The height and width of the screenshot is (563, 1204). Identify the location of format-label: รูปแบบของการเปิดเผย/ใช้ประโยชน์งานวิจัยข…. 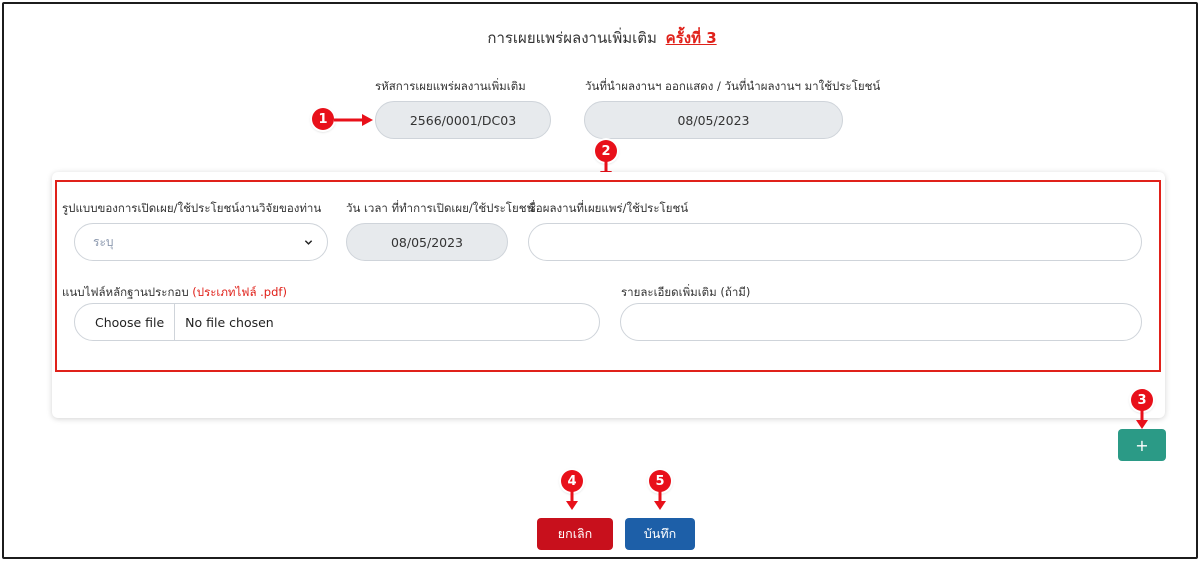
(192, 208).